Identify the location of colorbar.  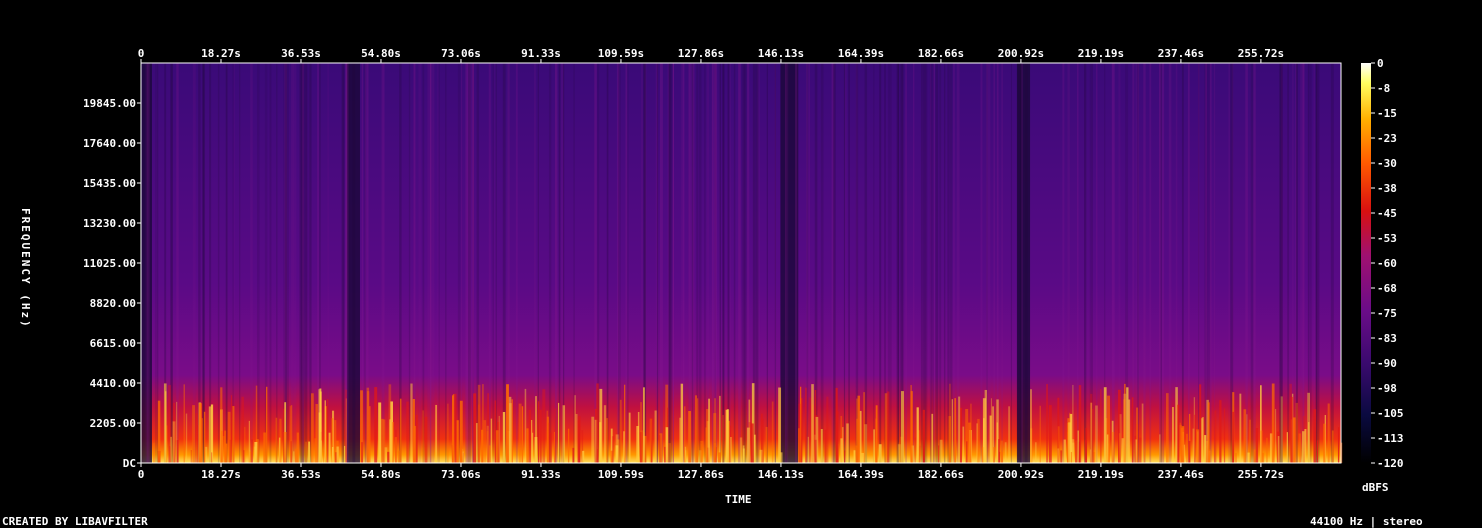
(1366, 263).